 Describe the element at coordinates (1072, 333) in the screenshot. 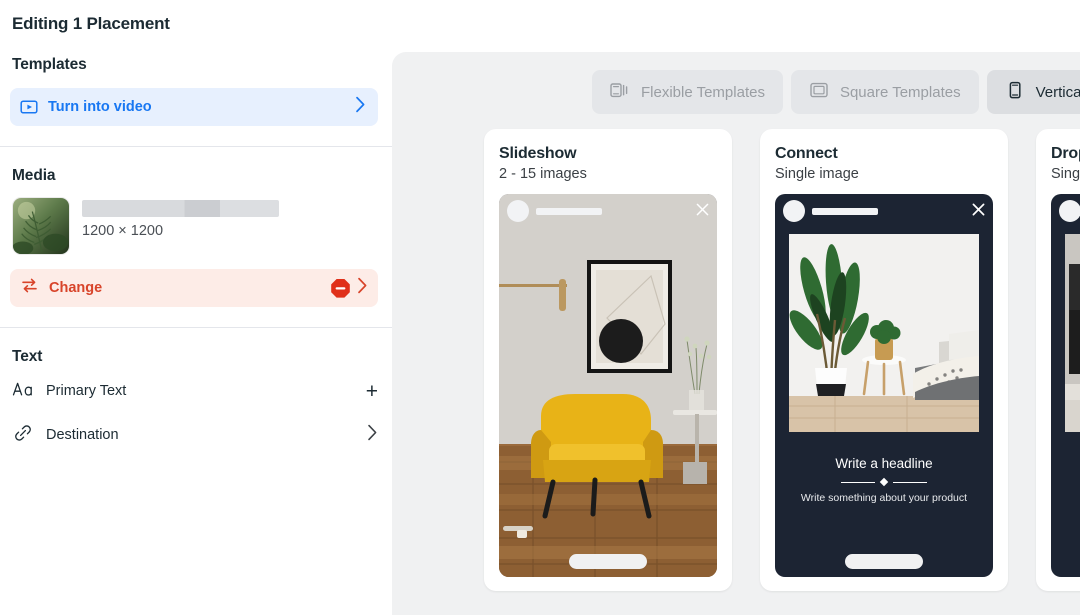

I see `preview-image-bedroom` at that location.